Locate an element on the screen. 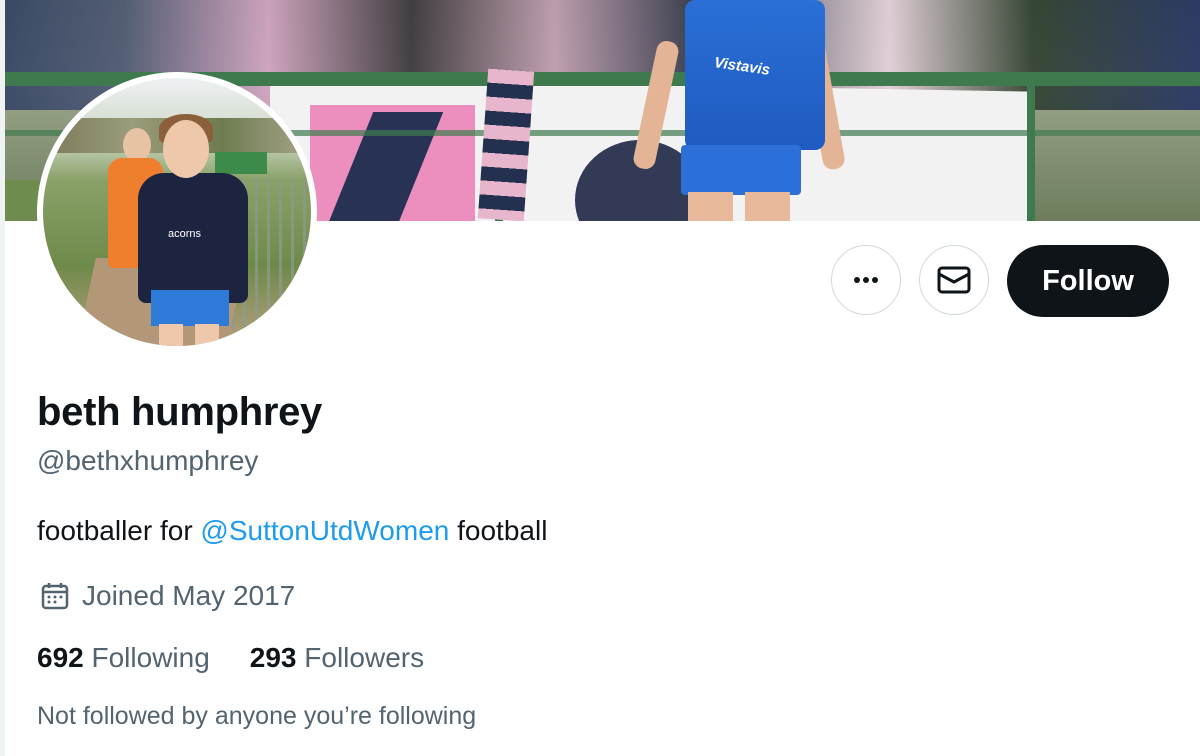  followers-link: 293 Followers is located at coordinates (337, 658).